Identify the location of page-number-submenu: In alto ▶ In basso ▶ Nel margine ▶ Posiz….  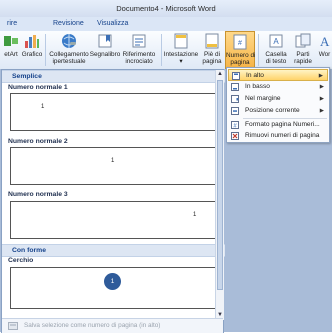
(278, 105).